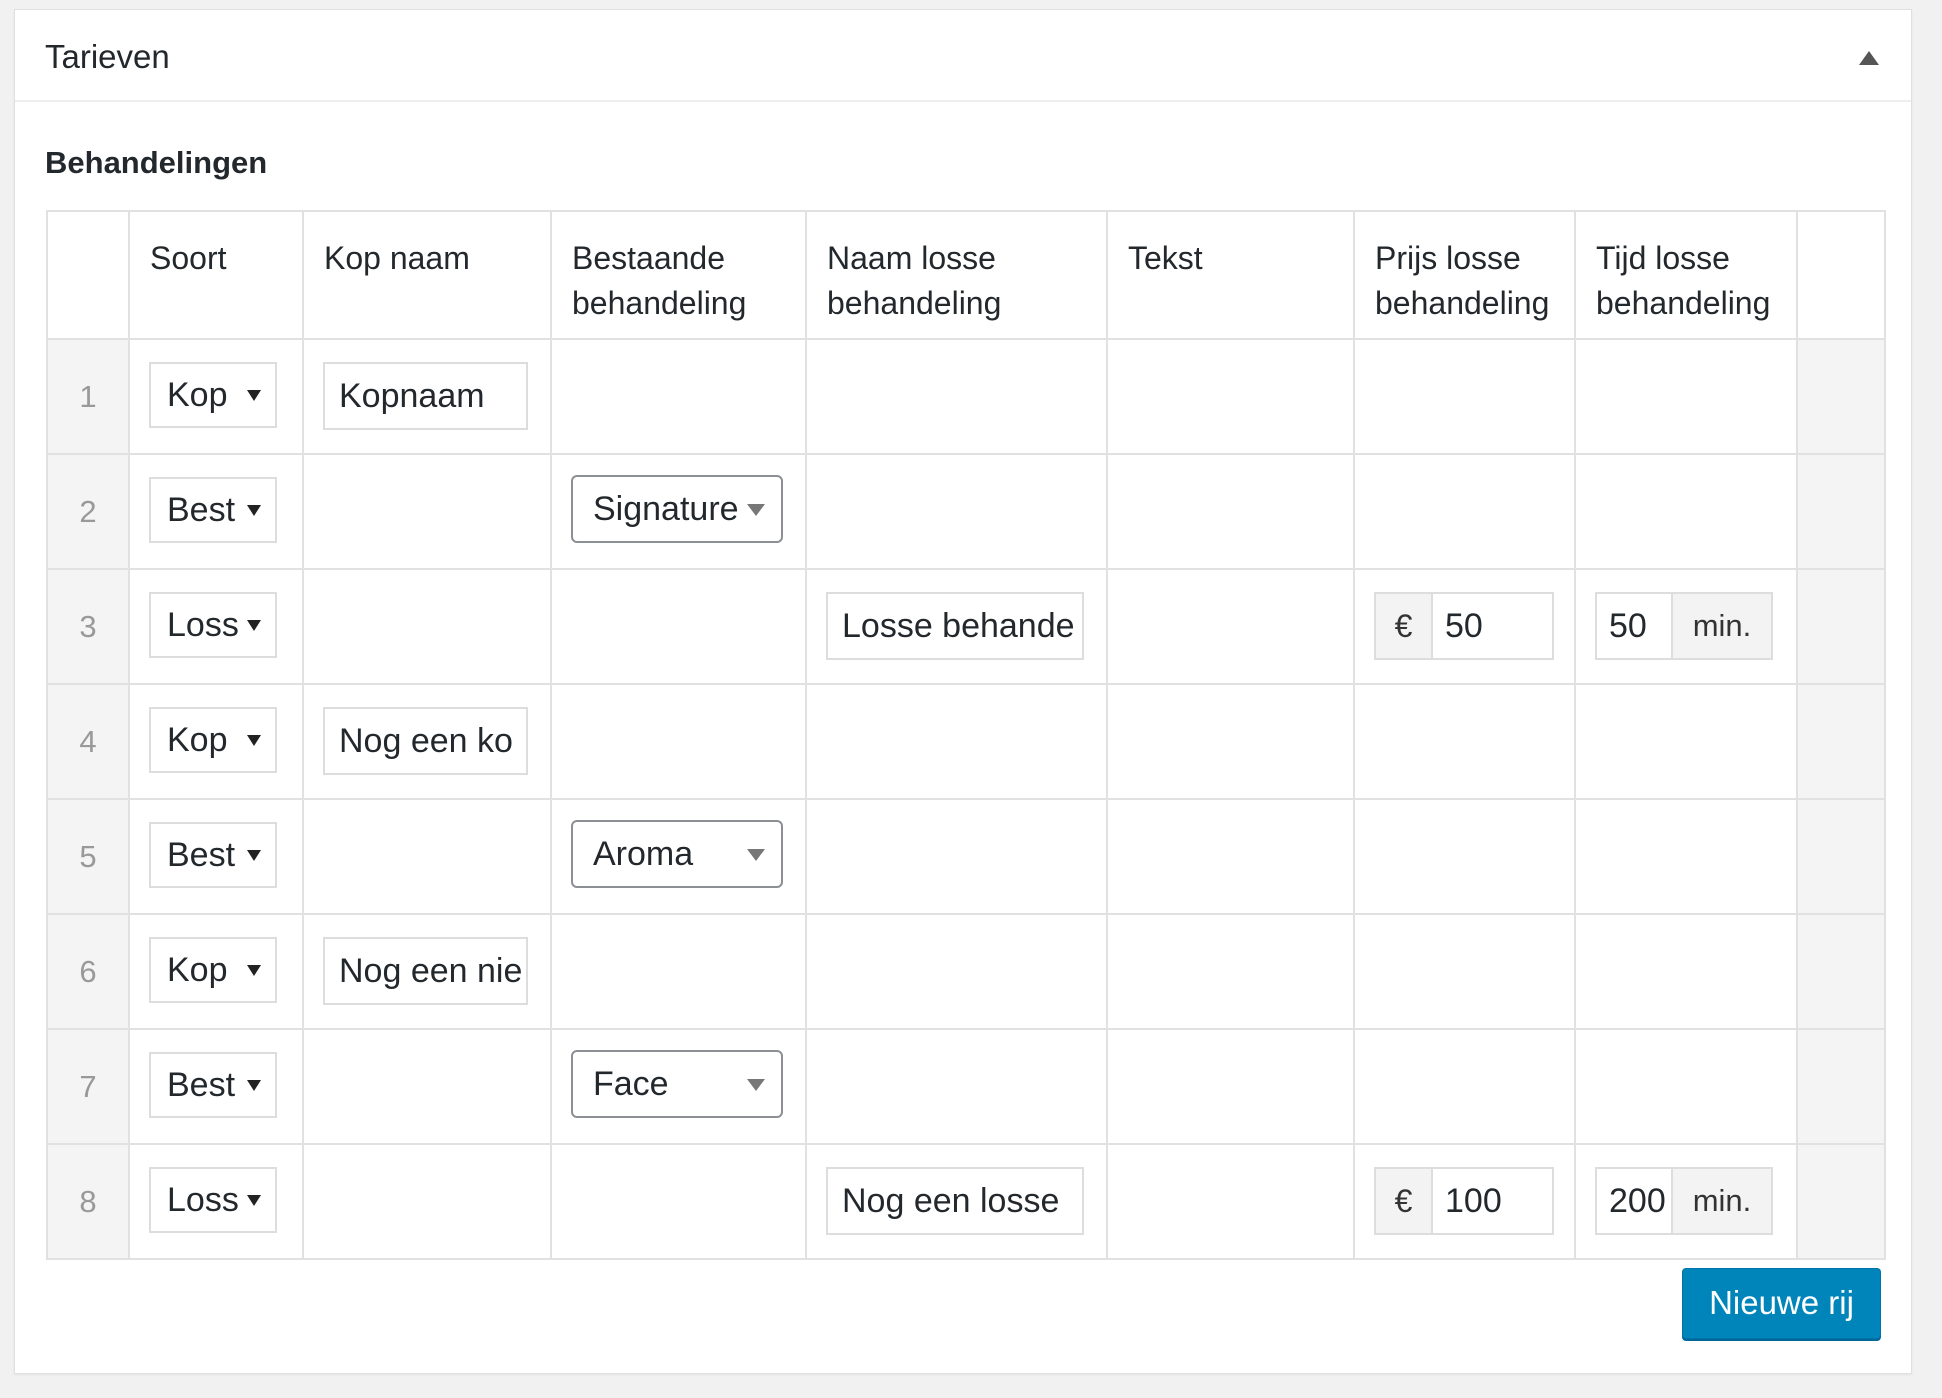 This screenshot has height=1398, width=1942. I want to click on bestaande-behandeling-select: Aroma, so click(677, 854).